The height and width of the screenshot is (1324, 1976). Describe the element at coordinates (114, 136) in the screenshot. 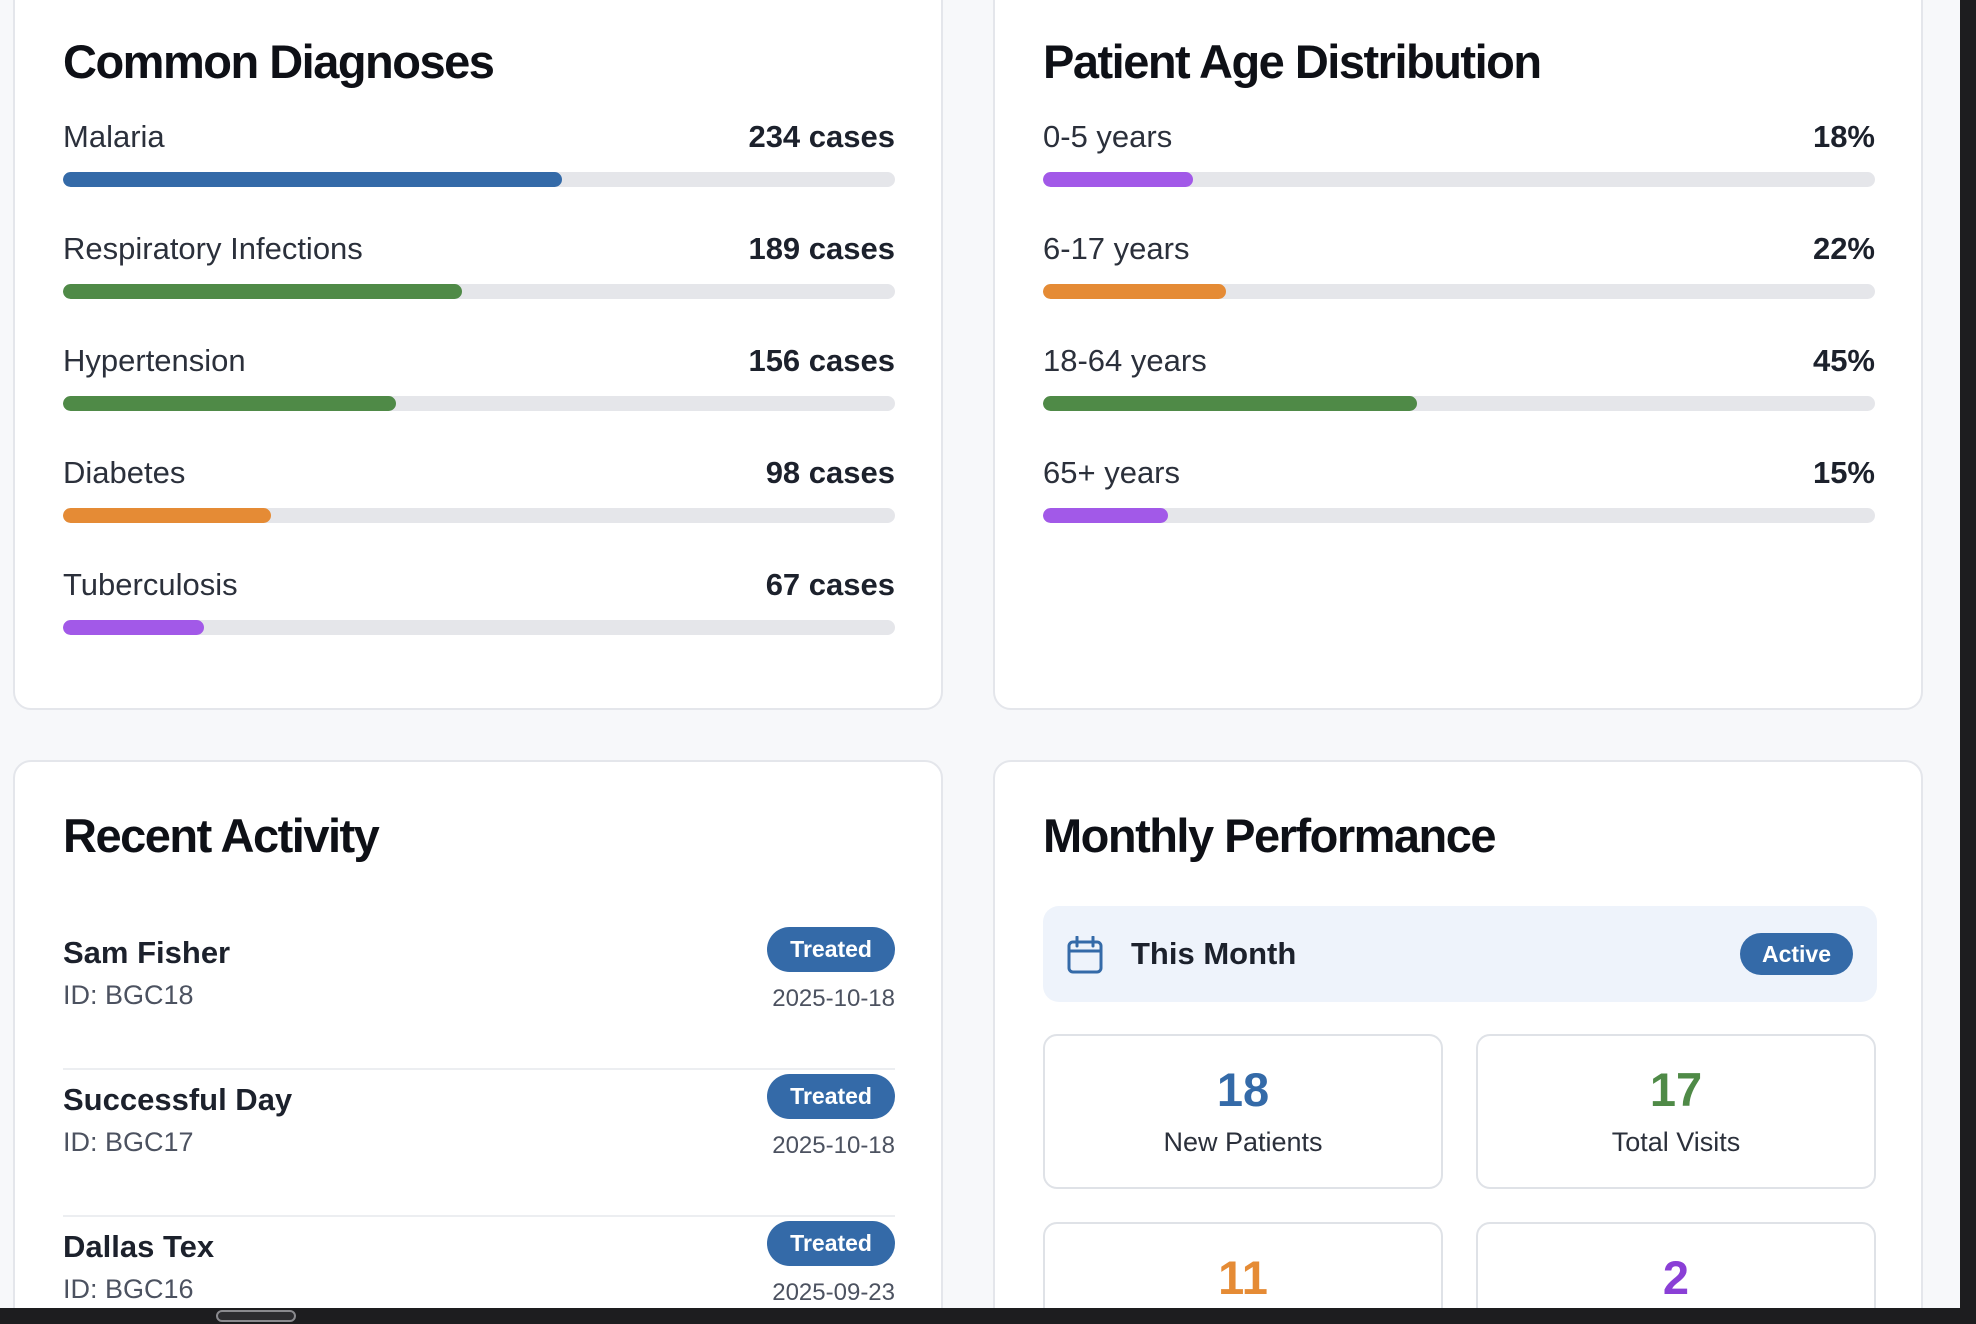

I see `diagnosis-label: Malaria` at that location.